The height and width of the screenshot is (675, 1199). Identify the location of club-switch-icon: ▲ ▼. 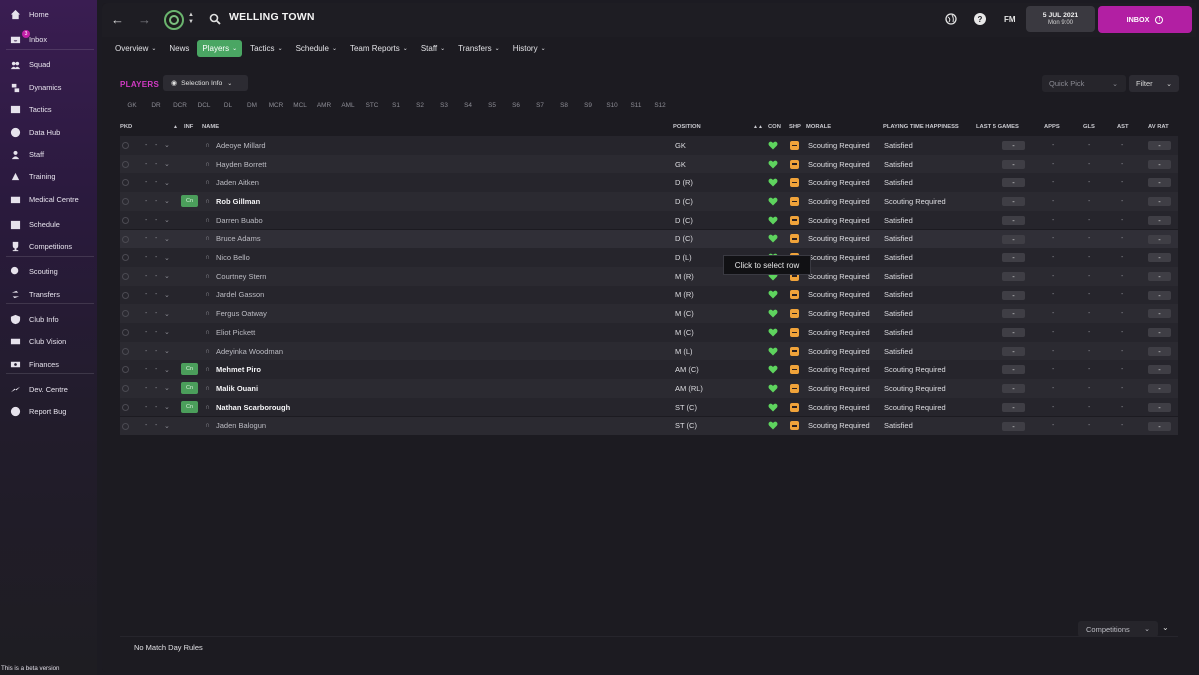
(191, 19).